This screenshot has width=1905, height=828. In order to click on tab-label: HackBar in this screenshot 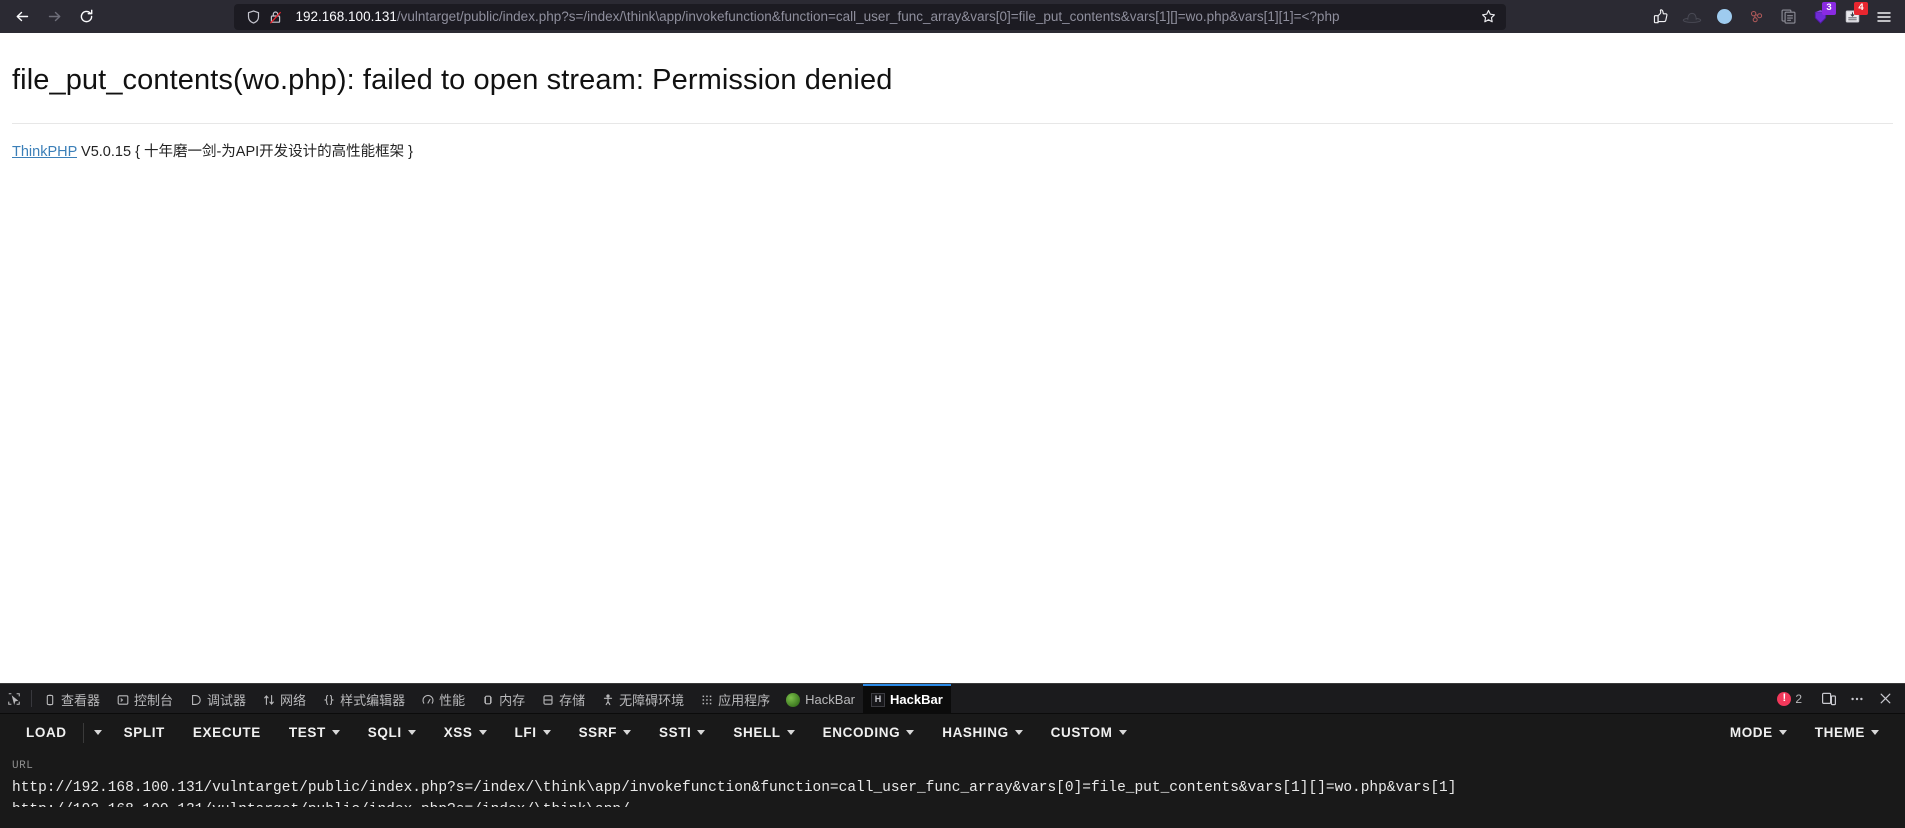, I will do `click(830, 699)`.